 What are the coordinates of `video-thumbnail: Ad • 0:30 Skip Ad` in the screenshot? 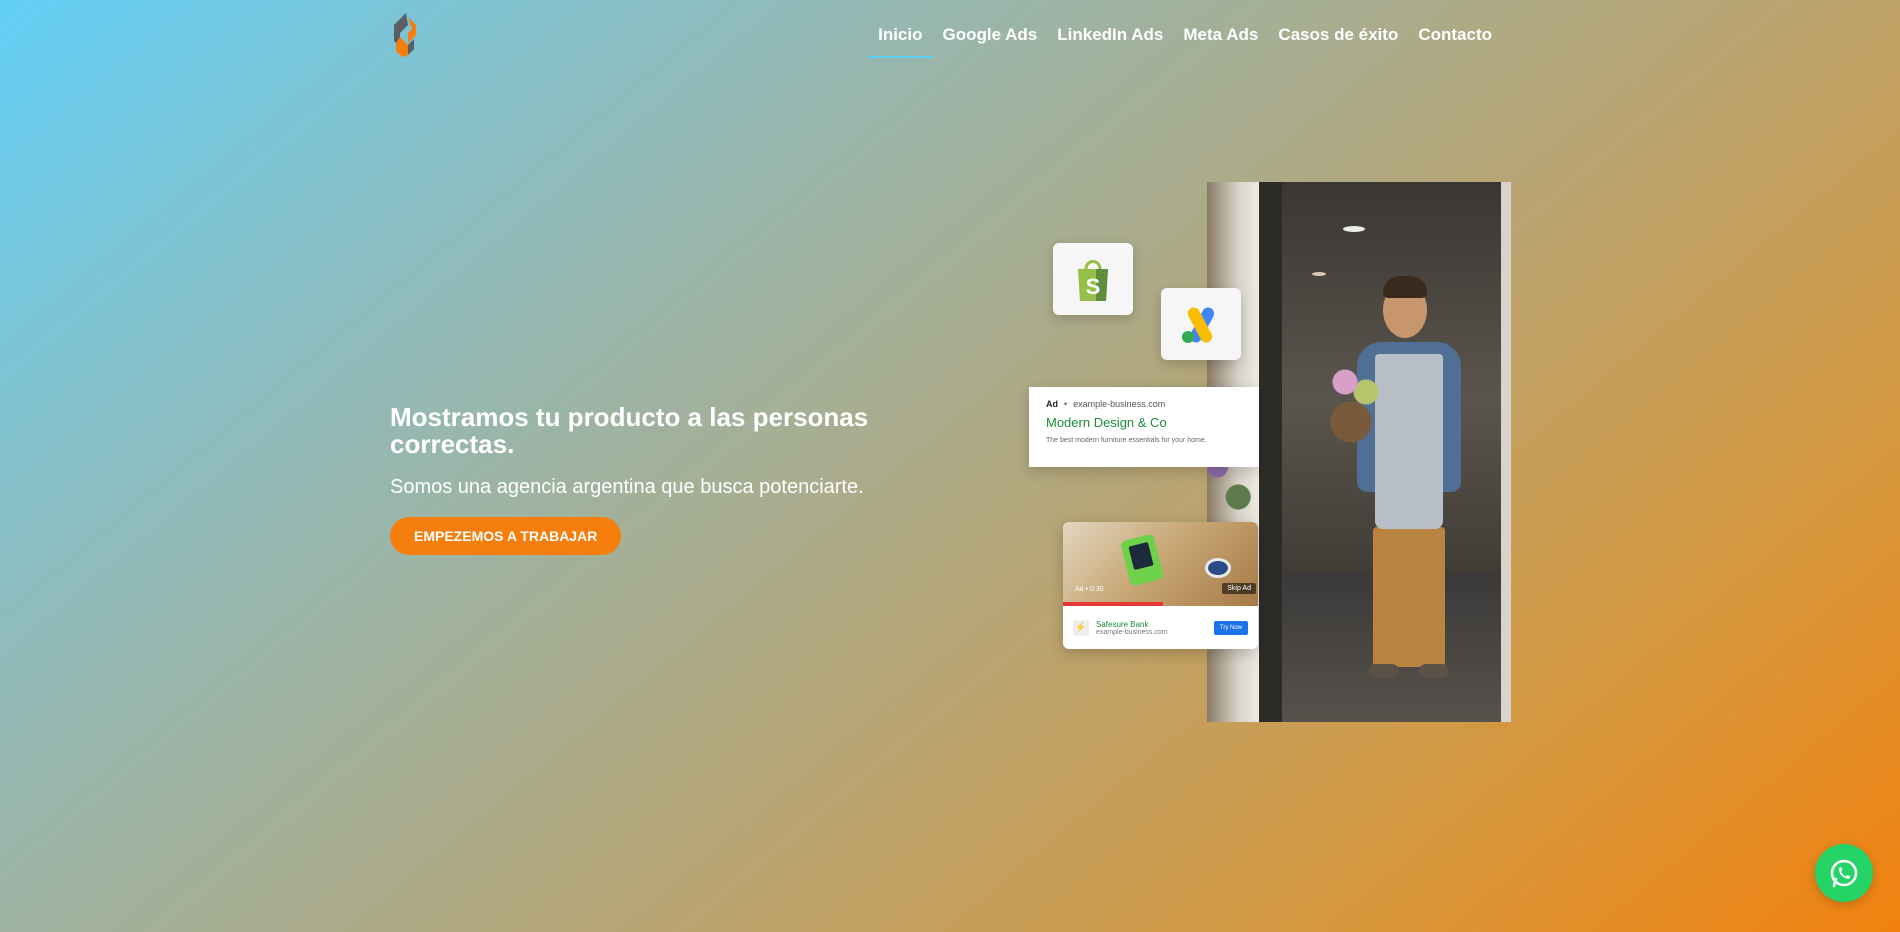 It's located at (1160, 564).